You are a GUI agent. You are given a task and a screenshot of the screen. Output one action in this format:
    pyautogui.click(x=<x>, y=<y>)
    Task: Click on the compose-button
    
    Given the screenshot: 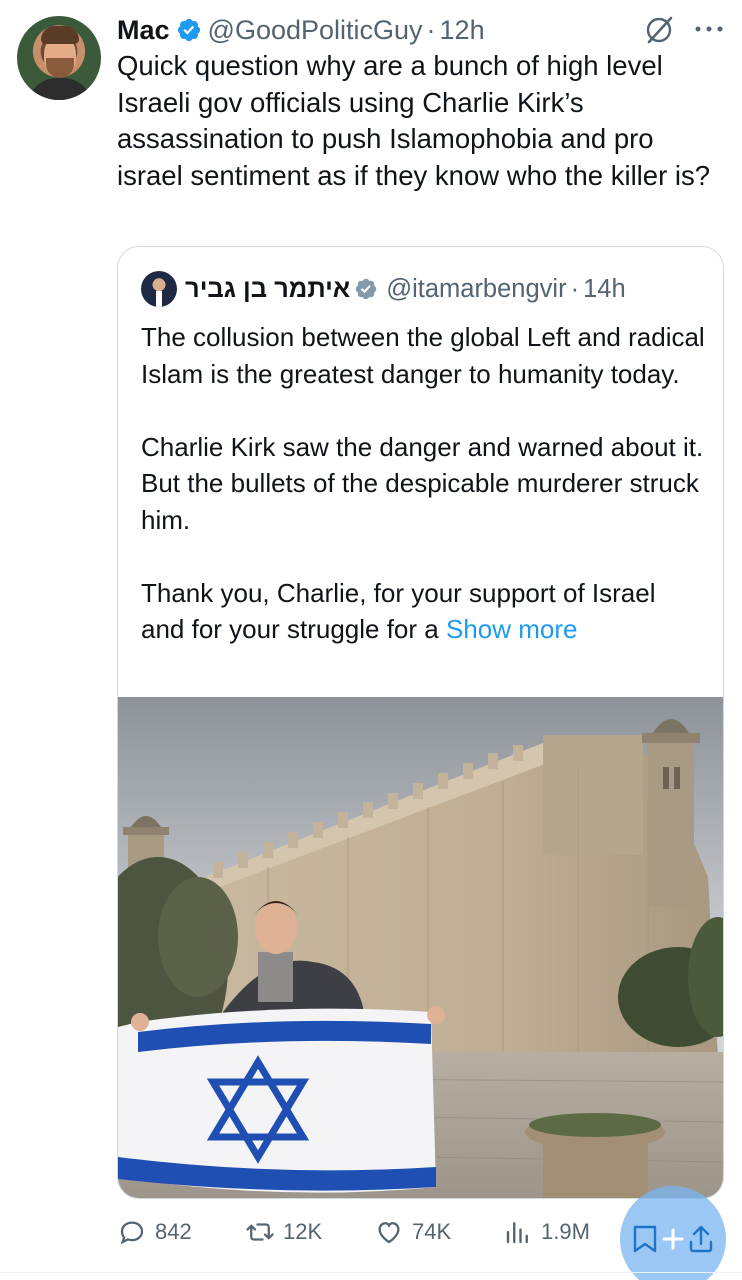 What is the action you would take?
    pyautogui.click(x=673, y=1233)
    